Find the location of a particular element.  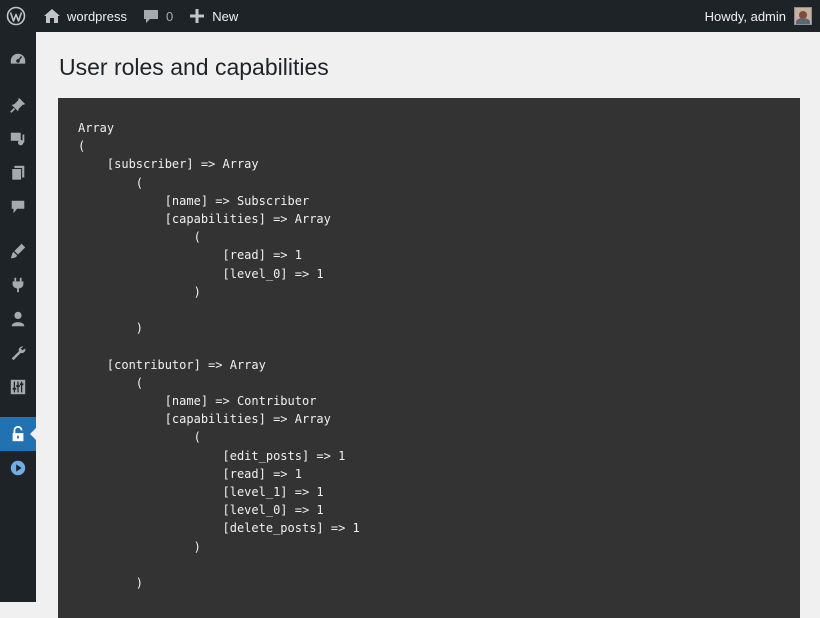

comments-count: 0 is located at coordinates (169, 16).